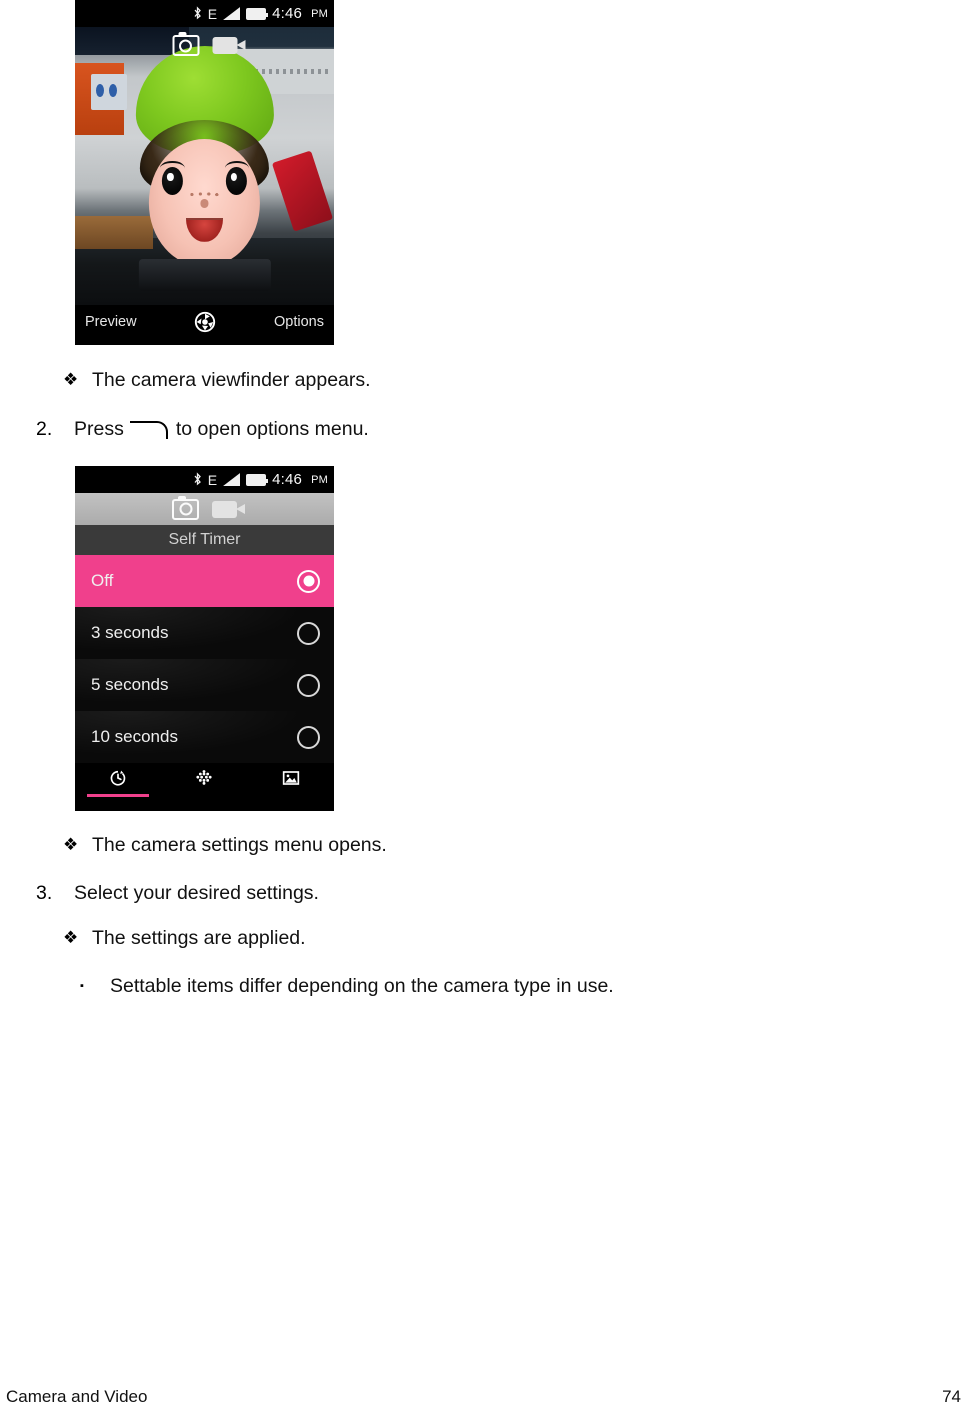 This screenshot has height=1421, width=973. What do you see at coordinates (134, 736) in the screenshot?
I see `option-label: 10 seconds` at bounding box center [134, 736].